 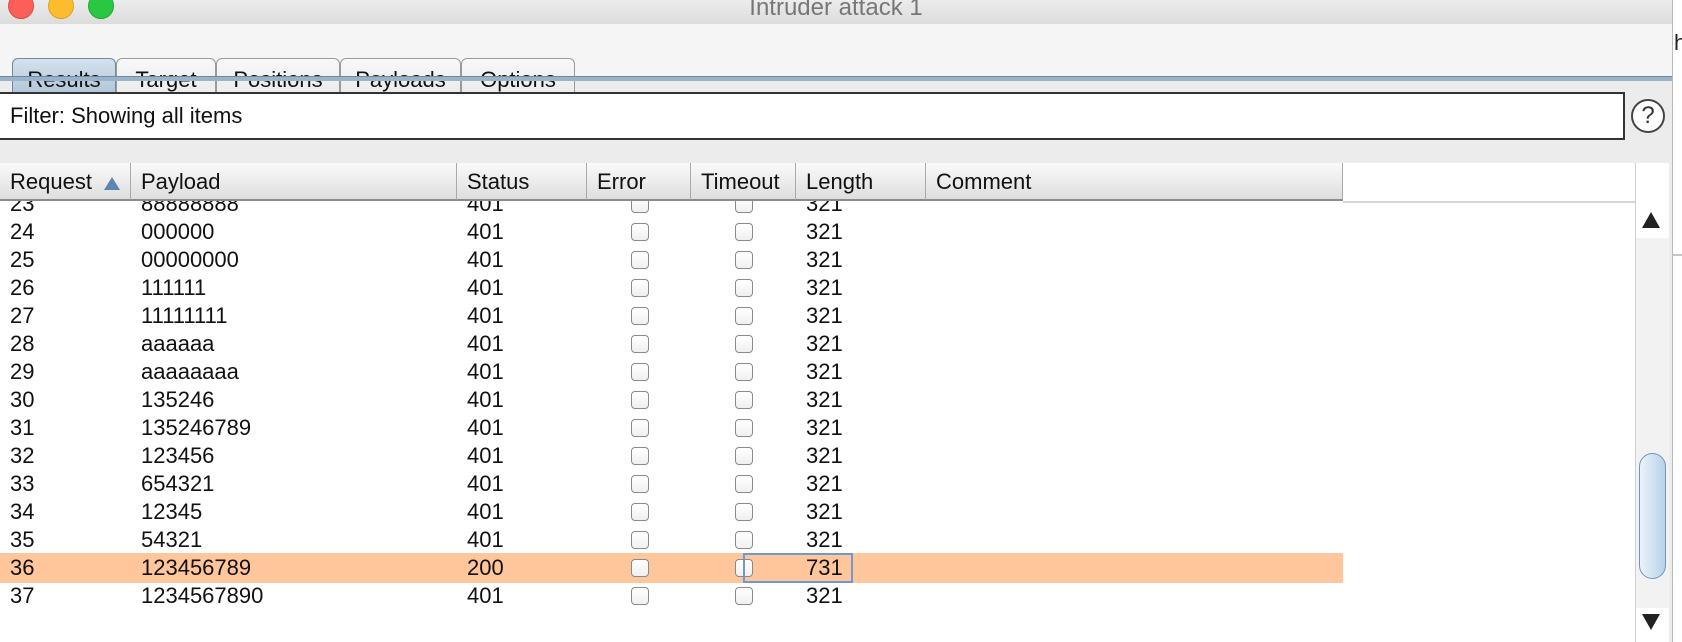 I want to click on column-header-error: Error, so click(x=639, y=182).